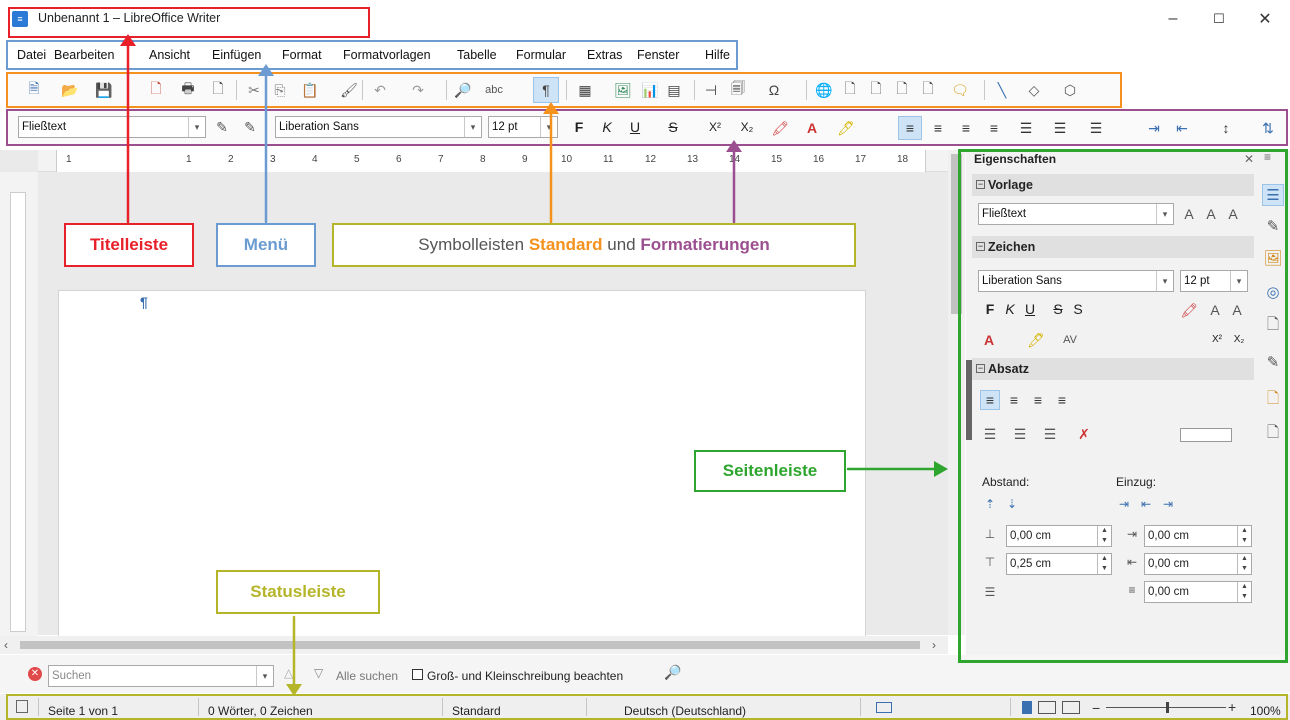  I want to click on label-formatierungen: Formatierungen, so click(705, 244).